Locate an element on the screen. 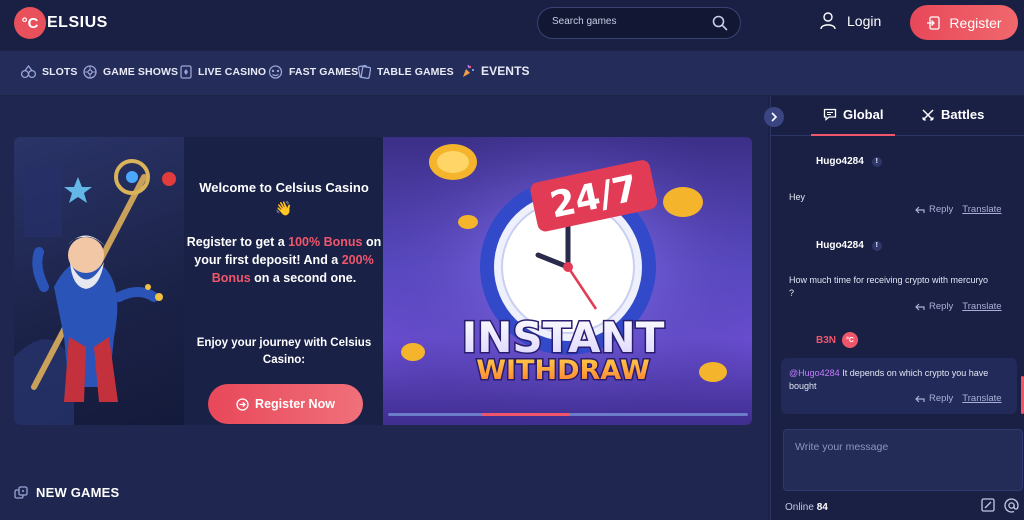  register-button: Register is located at coordinates (964, 22).